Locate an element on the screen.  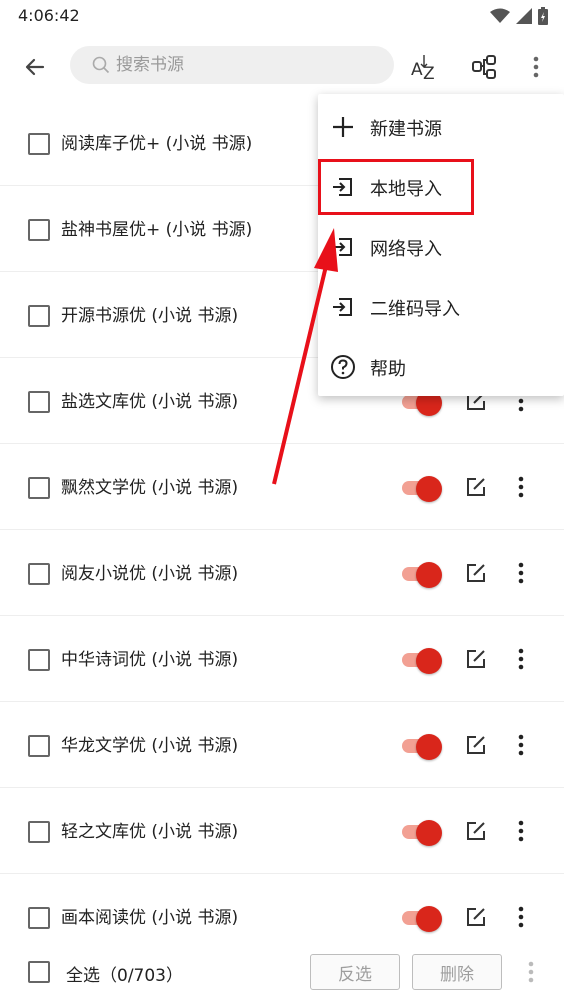
source-name: 华龙文学优 (小说 书源) is located at coordinates (150, 746).